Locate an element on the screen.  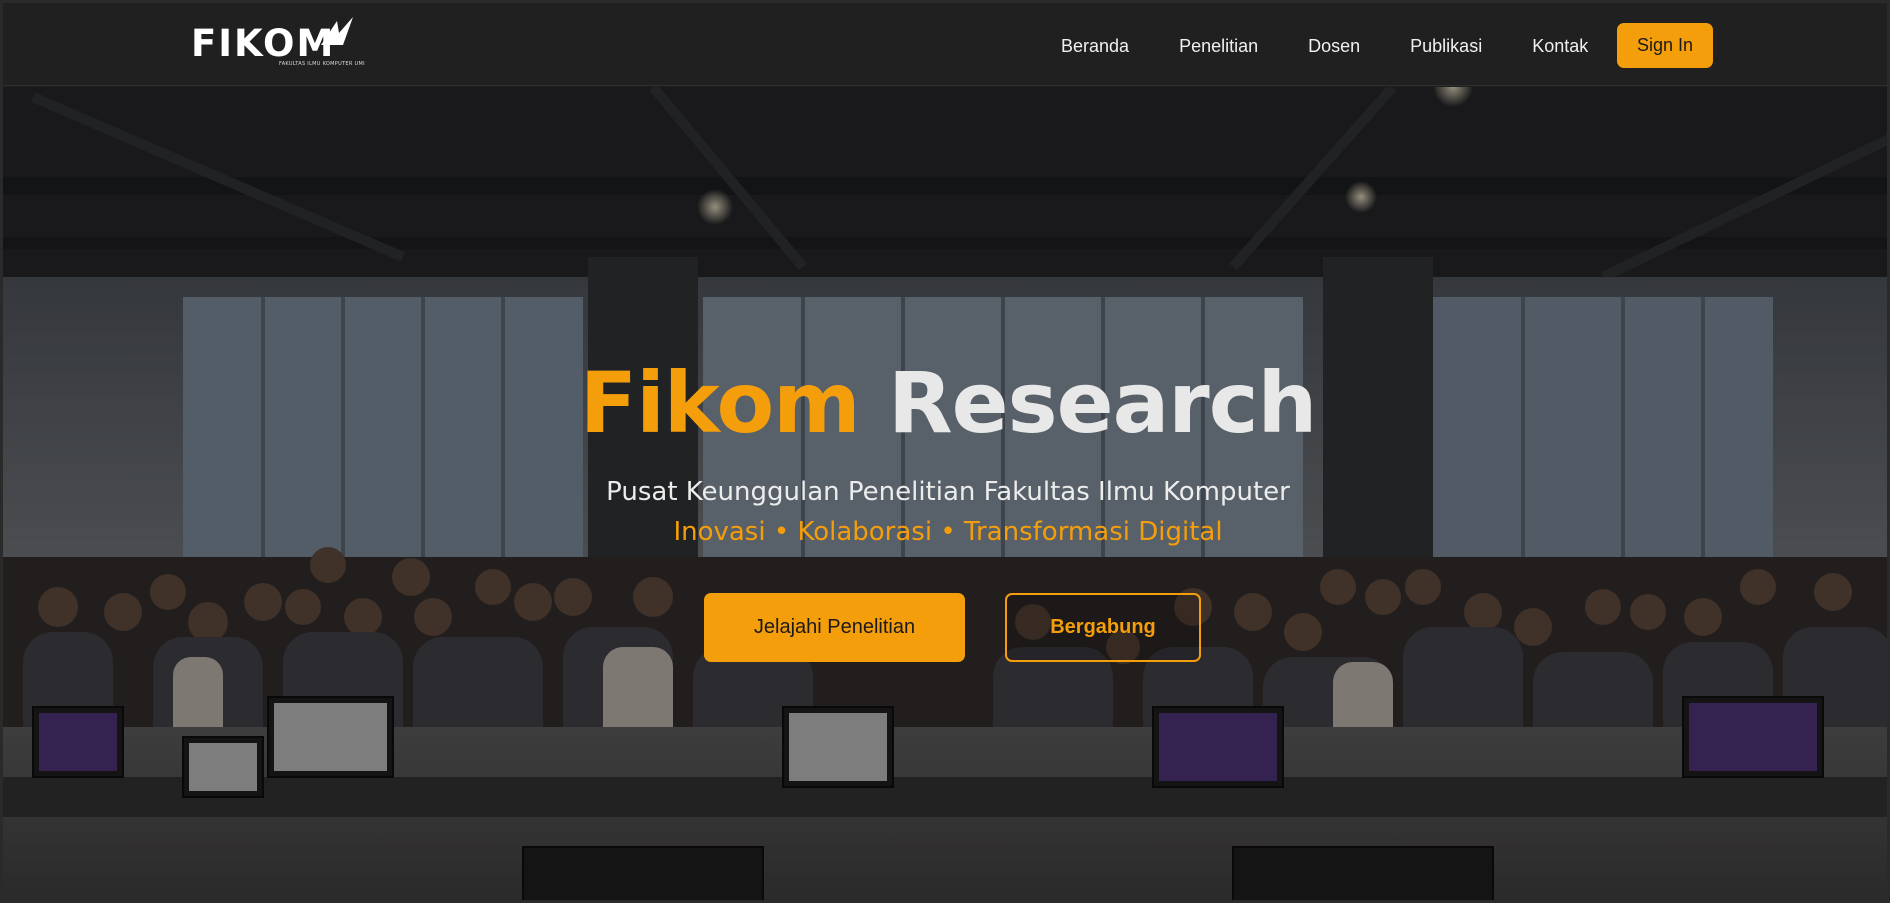
logo-flame-icon is located at coordinates (337, 31).